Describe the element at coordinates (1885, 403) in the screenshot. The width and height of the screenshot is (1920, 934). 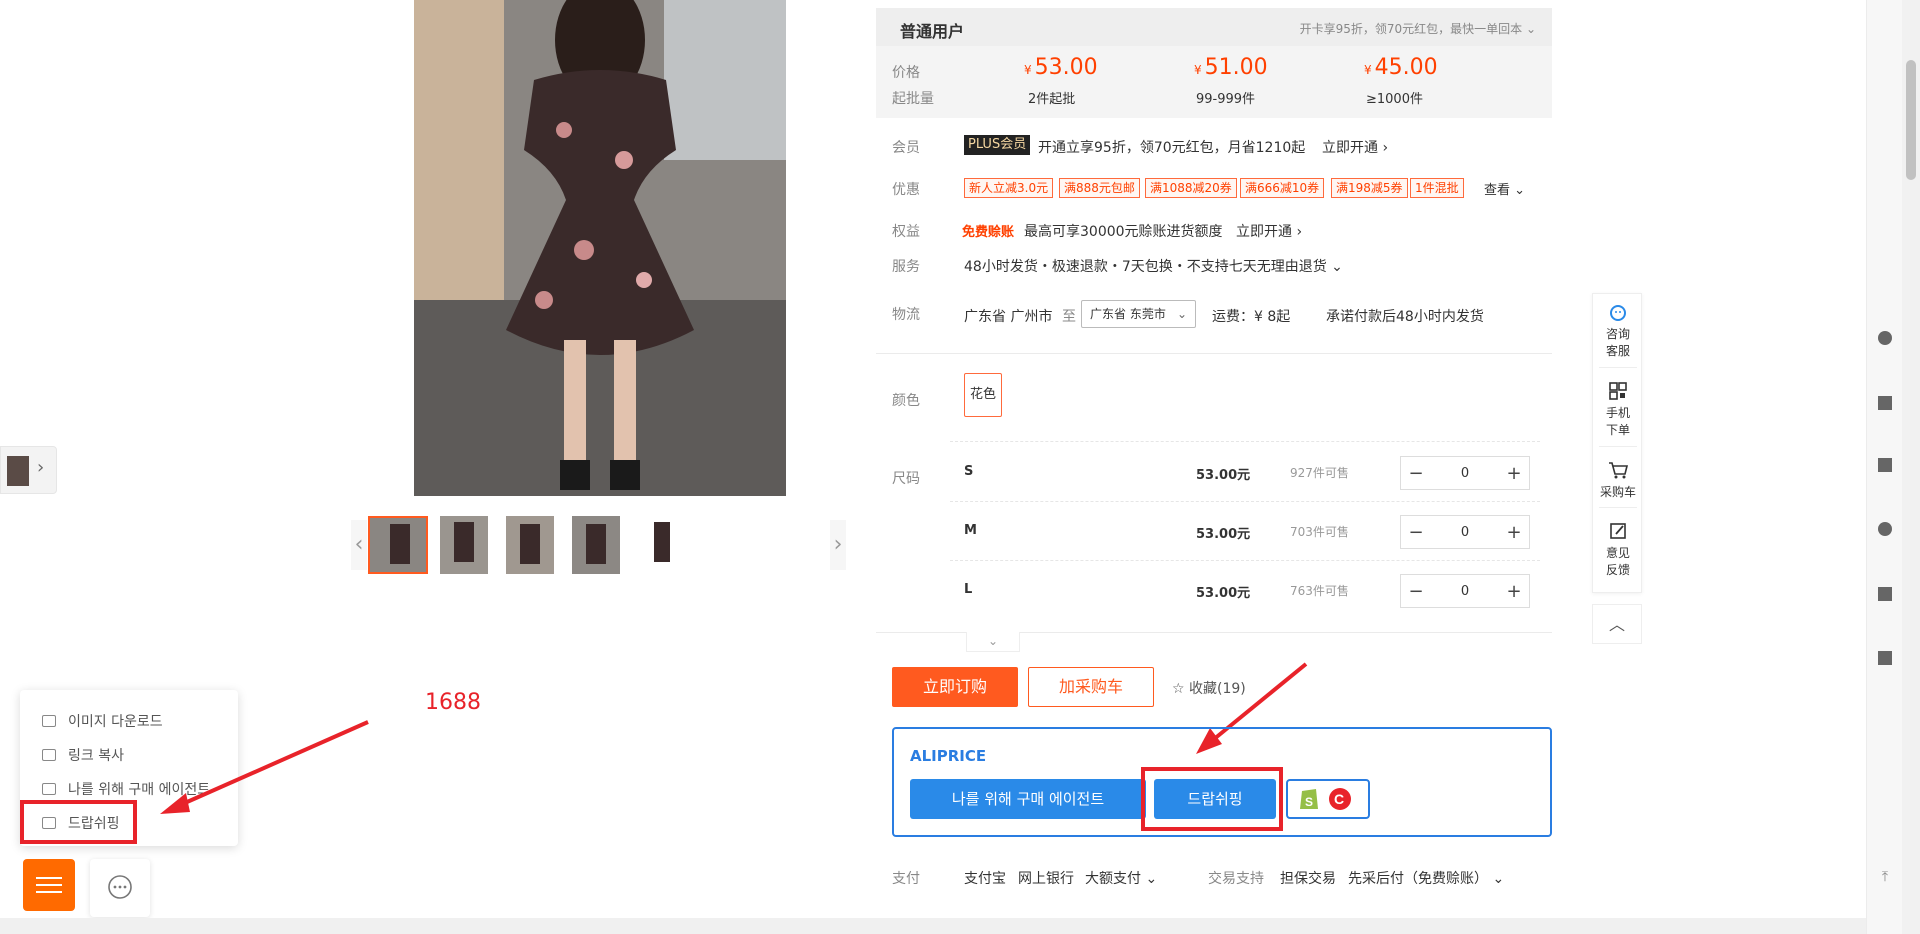
I see `mail-icon` at that location.